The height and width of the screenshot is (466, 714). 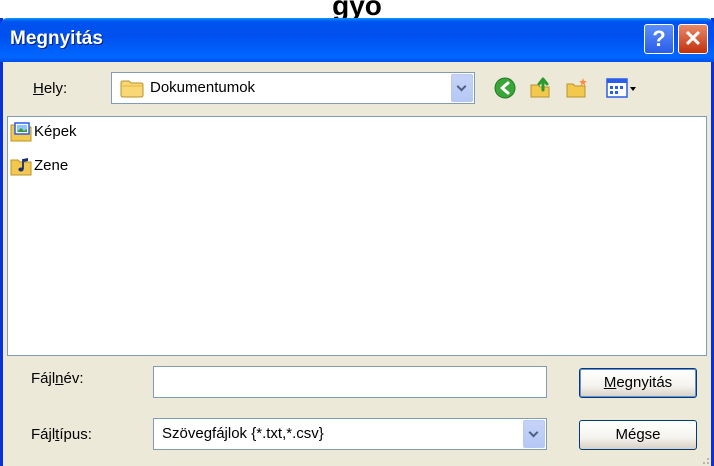 I want to click on cancel-button: Mégse, so click(x=638, y=435).